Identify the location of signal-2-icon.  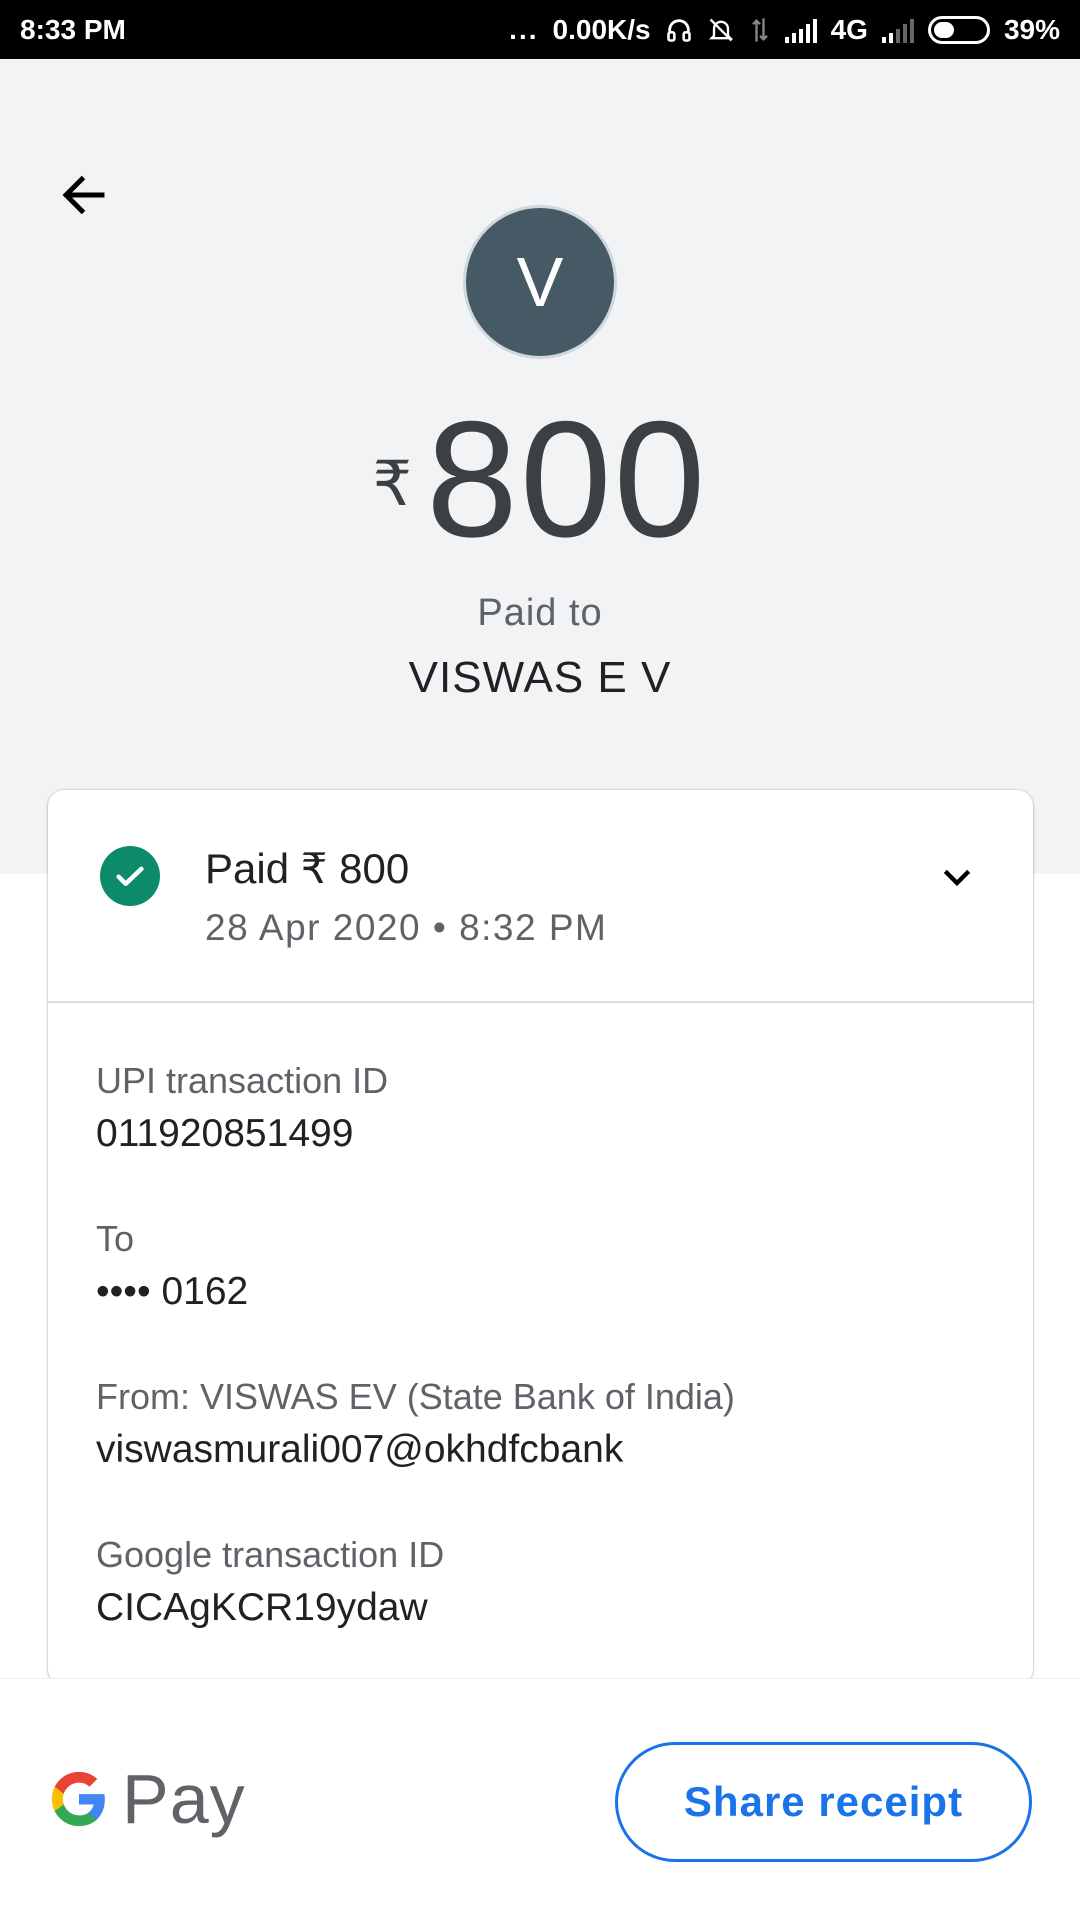
(897, 30).